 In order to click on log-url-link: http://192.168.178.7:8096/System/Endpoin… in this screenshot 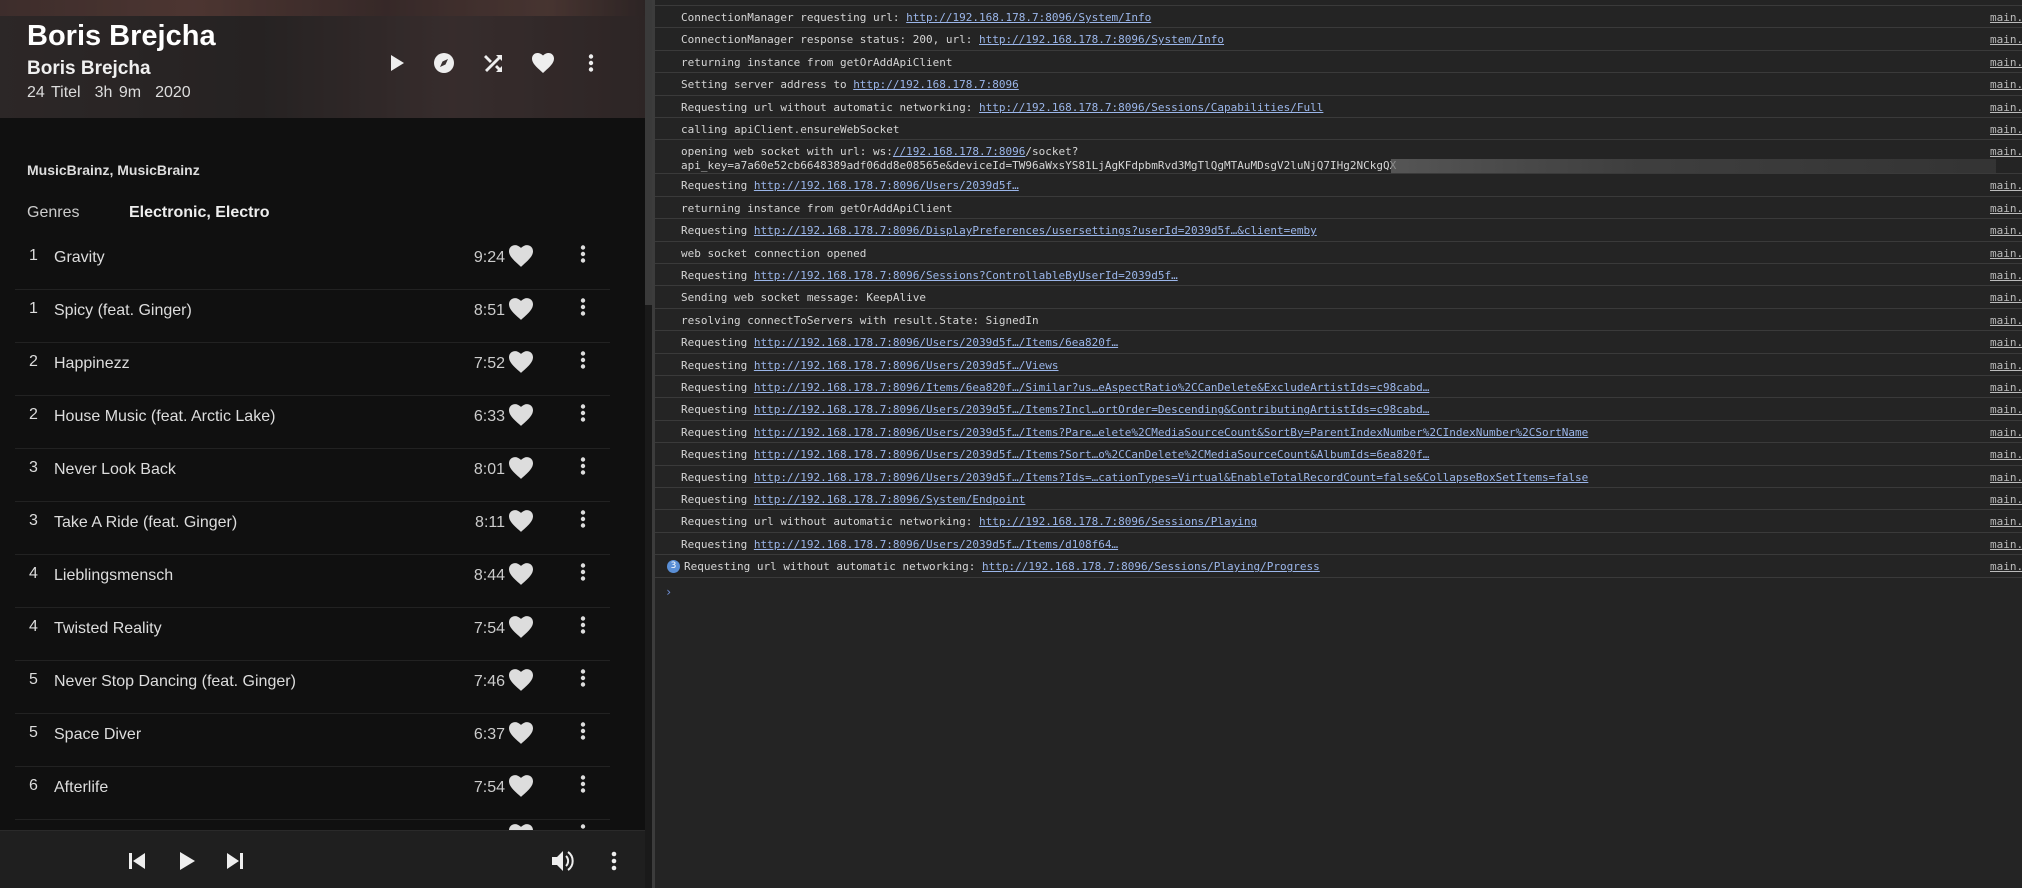, I will do `click(890, 499)`.